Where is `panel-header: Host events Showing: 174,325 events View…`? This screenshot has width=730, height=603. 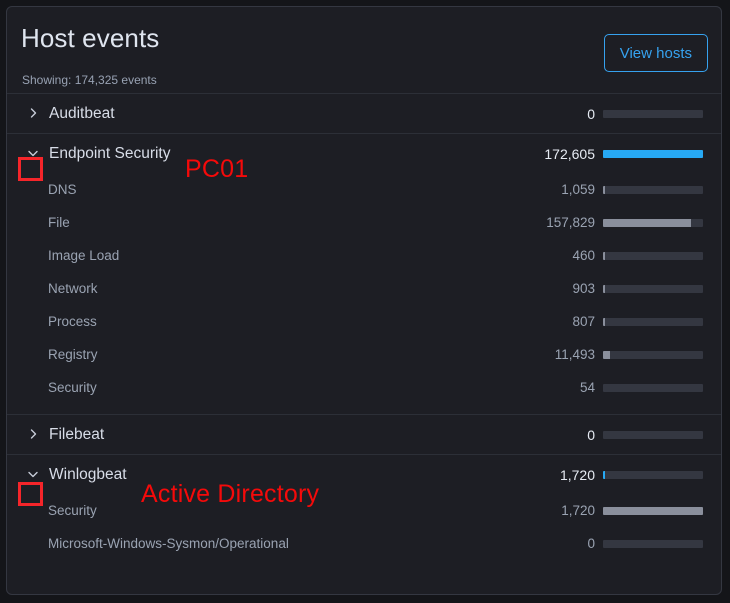
panel-header: Host events Showing: 174,325 events View… is located at coordinates (364, 50).